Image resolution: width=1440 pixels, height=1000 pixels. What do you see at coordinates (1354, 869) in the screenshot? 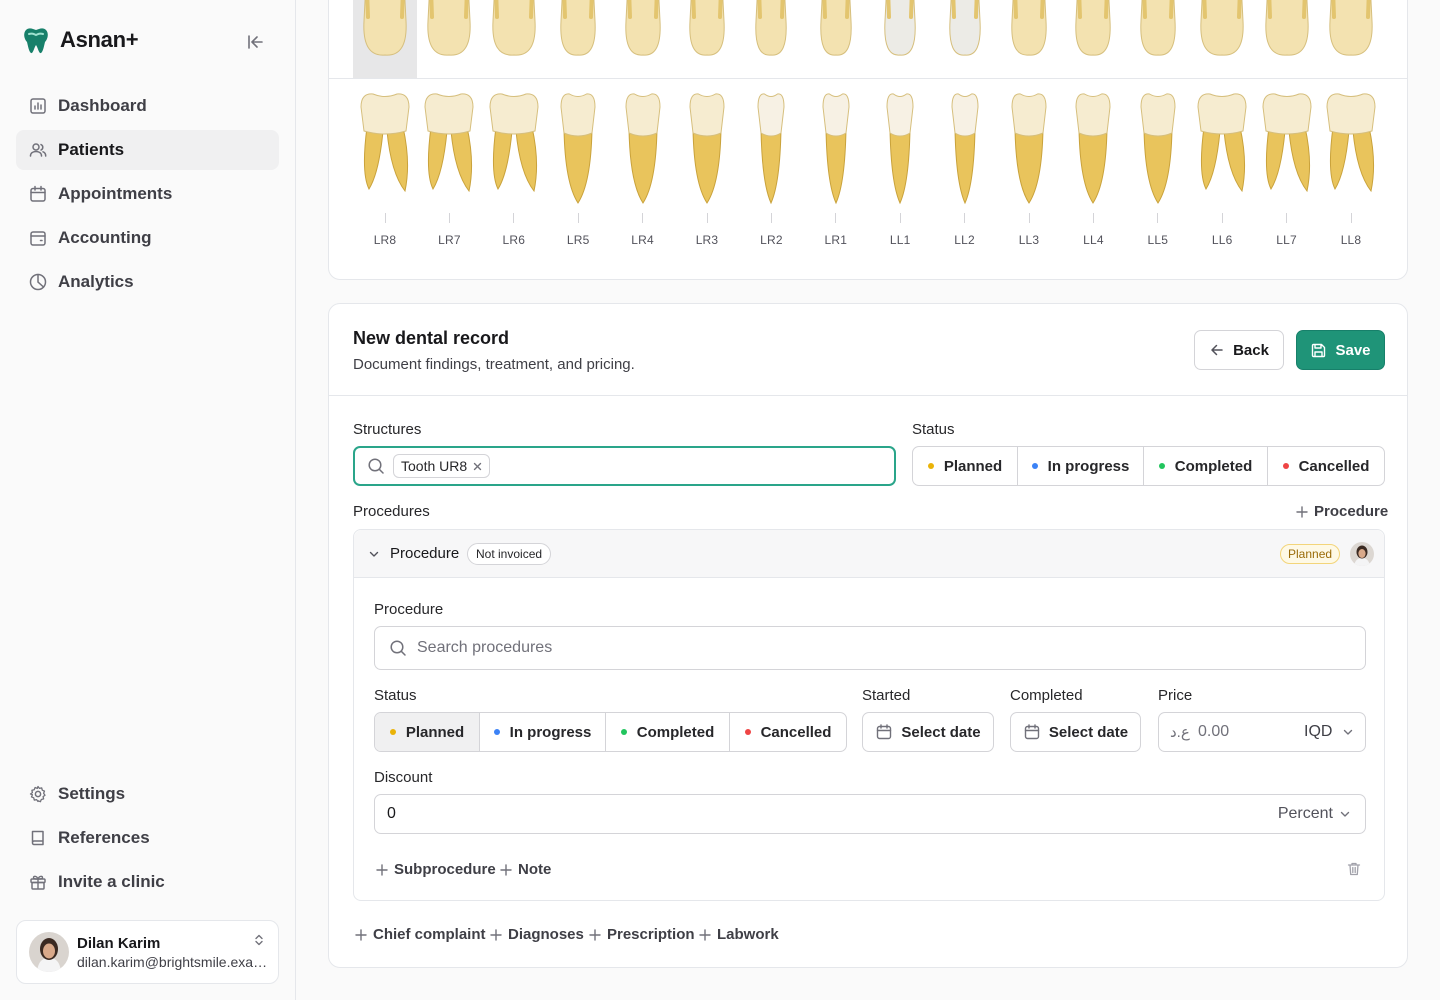
I see `trash-icon` at bounding box center [1354, 869].